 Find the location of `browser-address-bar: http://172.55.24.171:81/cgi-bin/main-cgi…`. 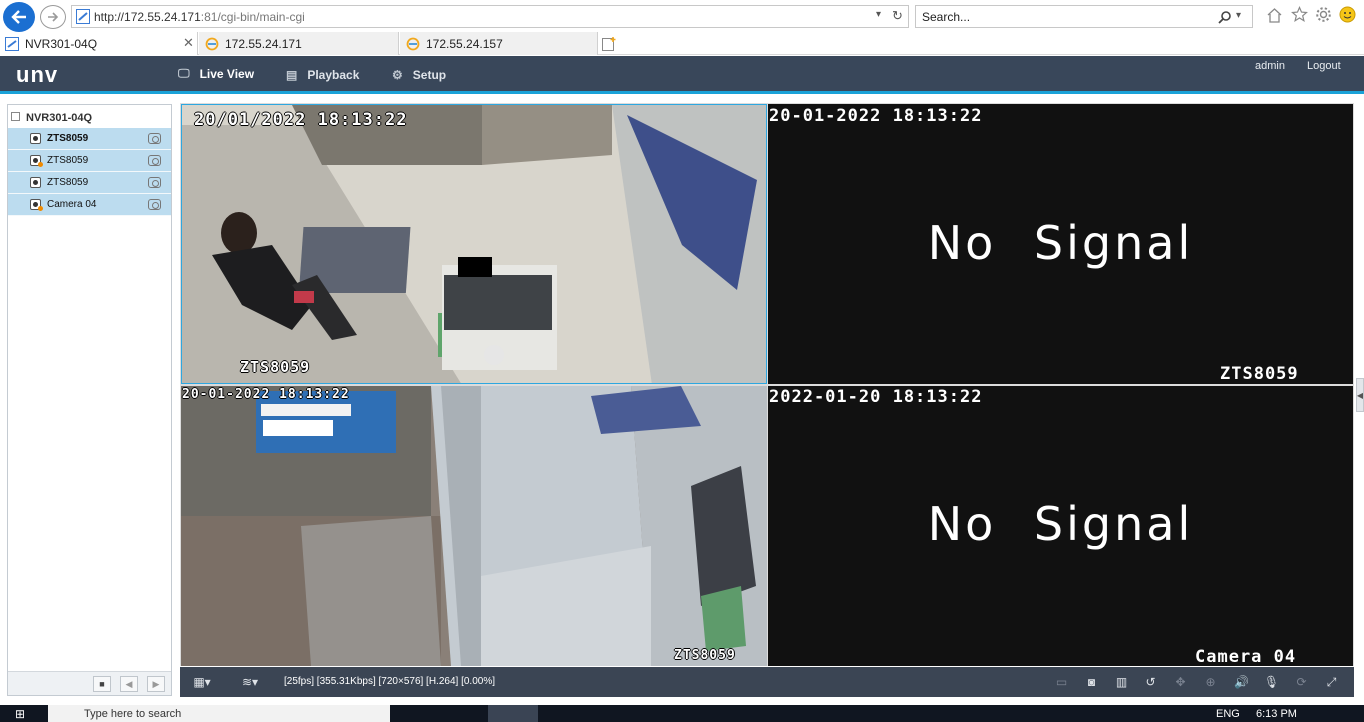

browser-address-bar: http://172.55.24.171:81/cgi-bin/main-cgi… is located at coordinates (682, 16).